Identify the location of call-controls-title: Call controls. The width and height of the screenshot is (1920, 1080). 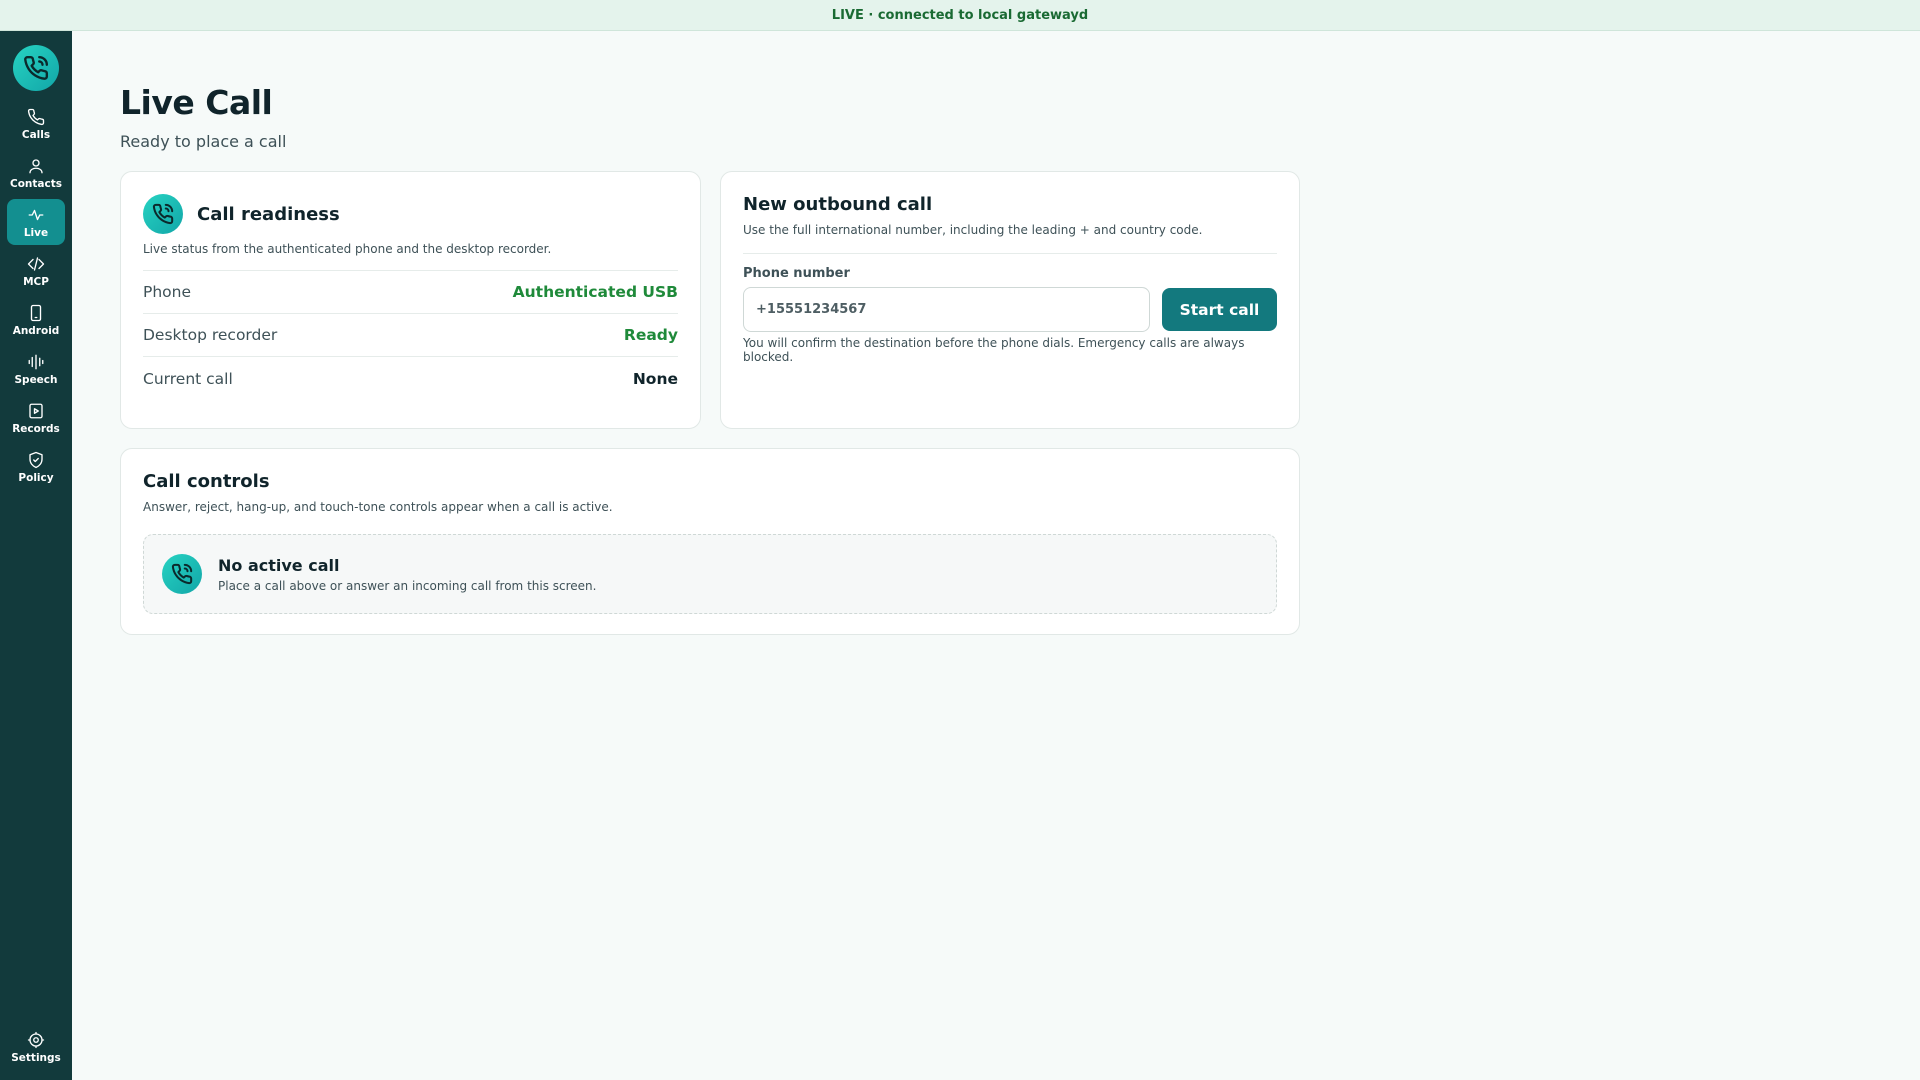
(206, 481).